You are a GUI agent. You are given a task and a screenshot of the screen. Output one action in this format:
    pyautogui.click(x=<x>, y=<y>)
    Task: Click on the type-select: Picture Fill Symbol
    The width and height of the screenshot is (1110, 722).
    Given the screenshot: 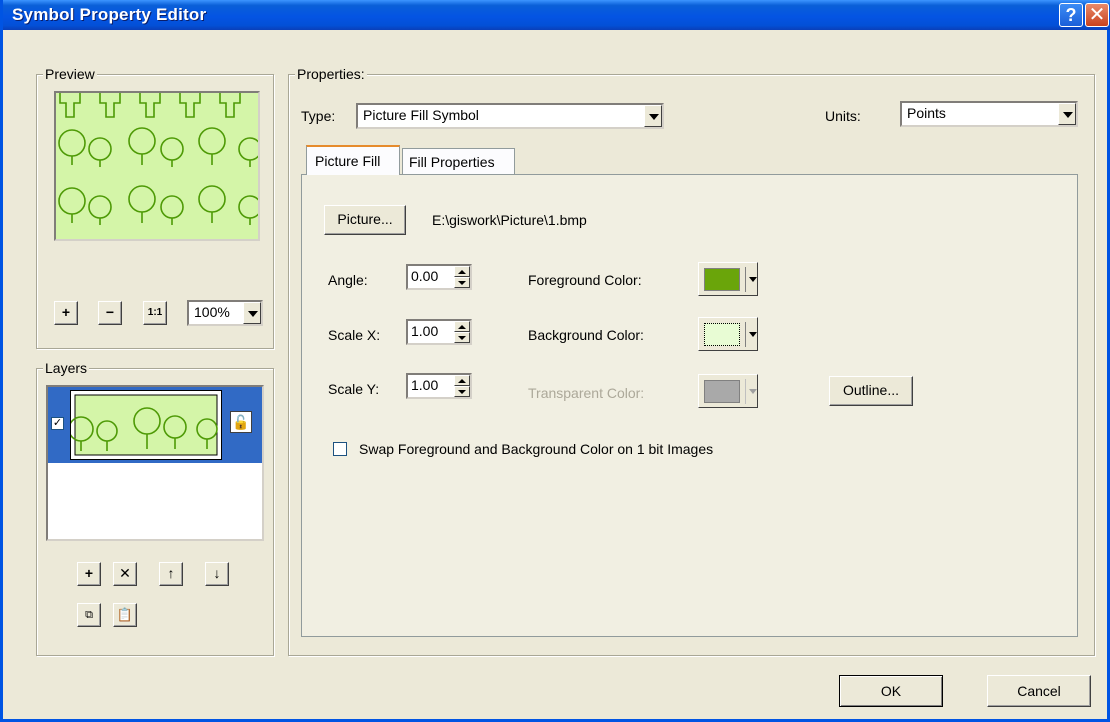 What is the action you would take?
    pyautogui.click(x=510, y=116)
    